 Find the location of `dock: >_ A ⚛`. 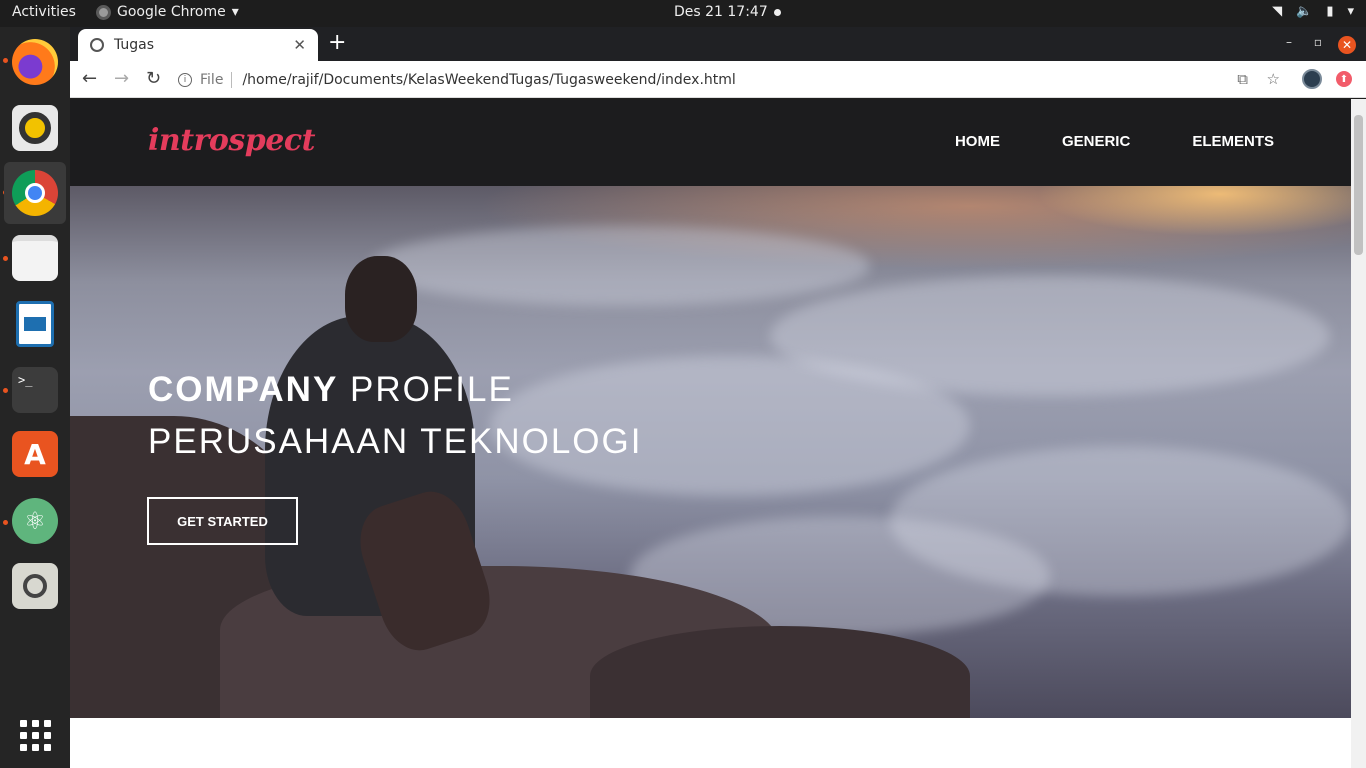

dock: >_ A ⚛ is located at coordinates (35, 397).